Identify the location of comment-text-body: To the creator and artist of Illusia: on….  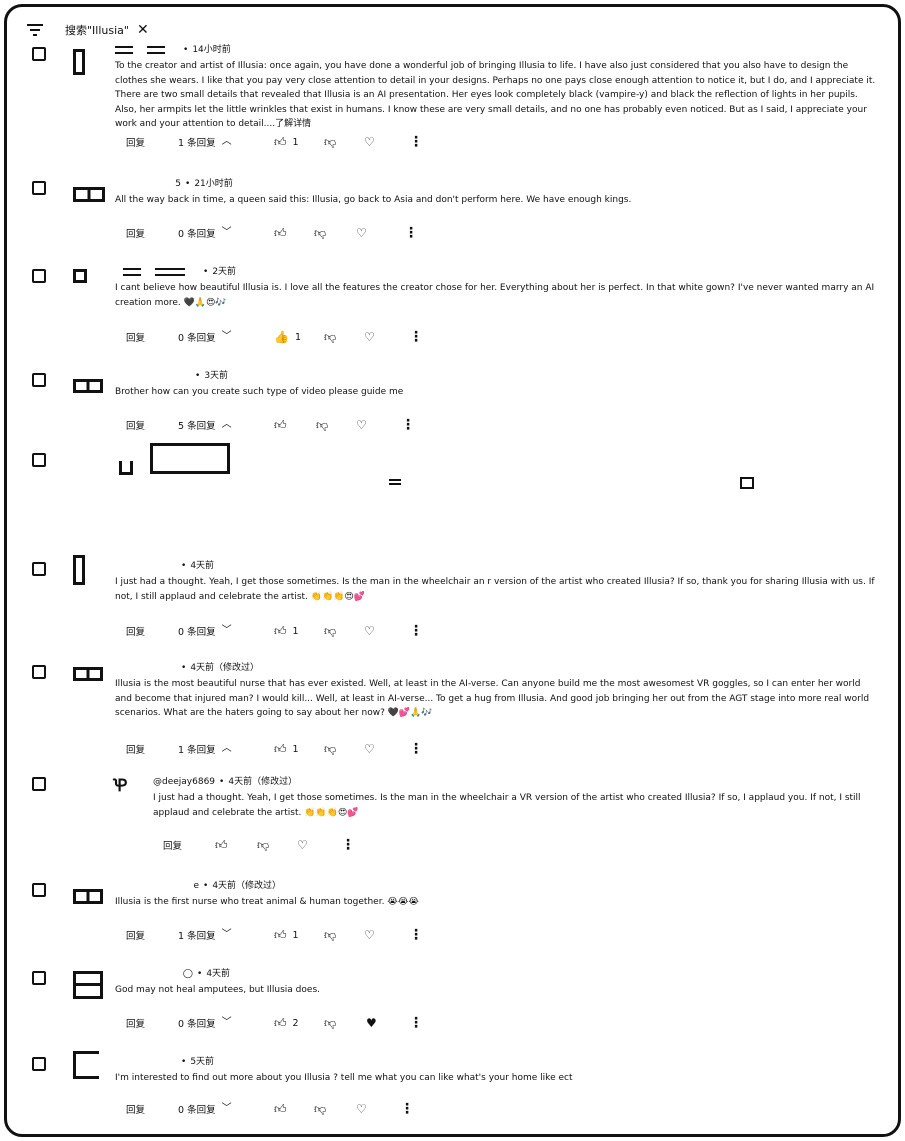
(495, 95).